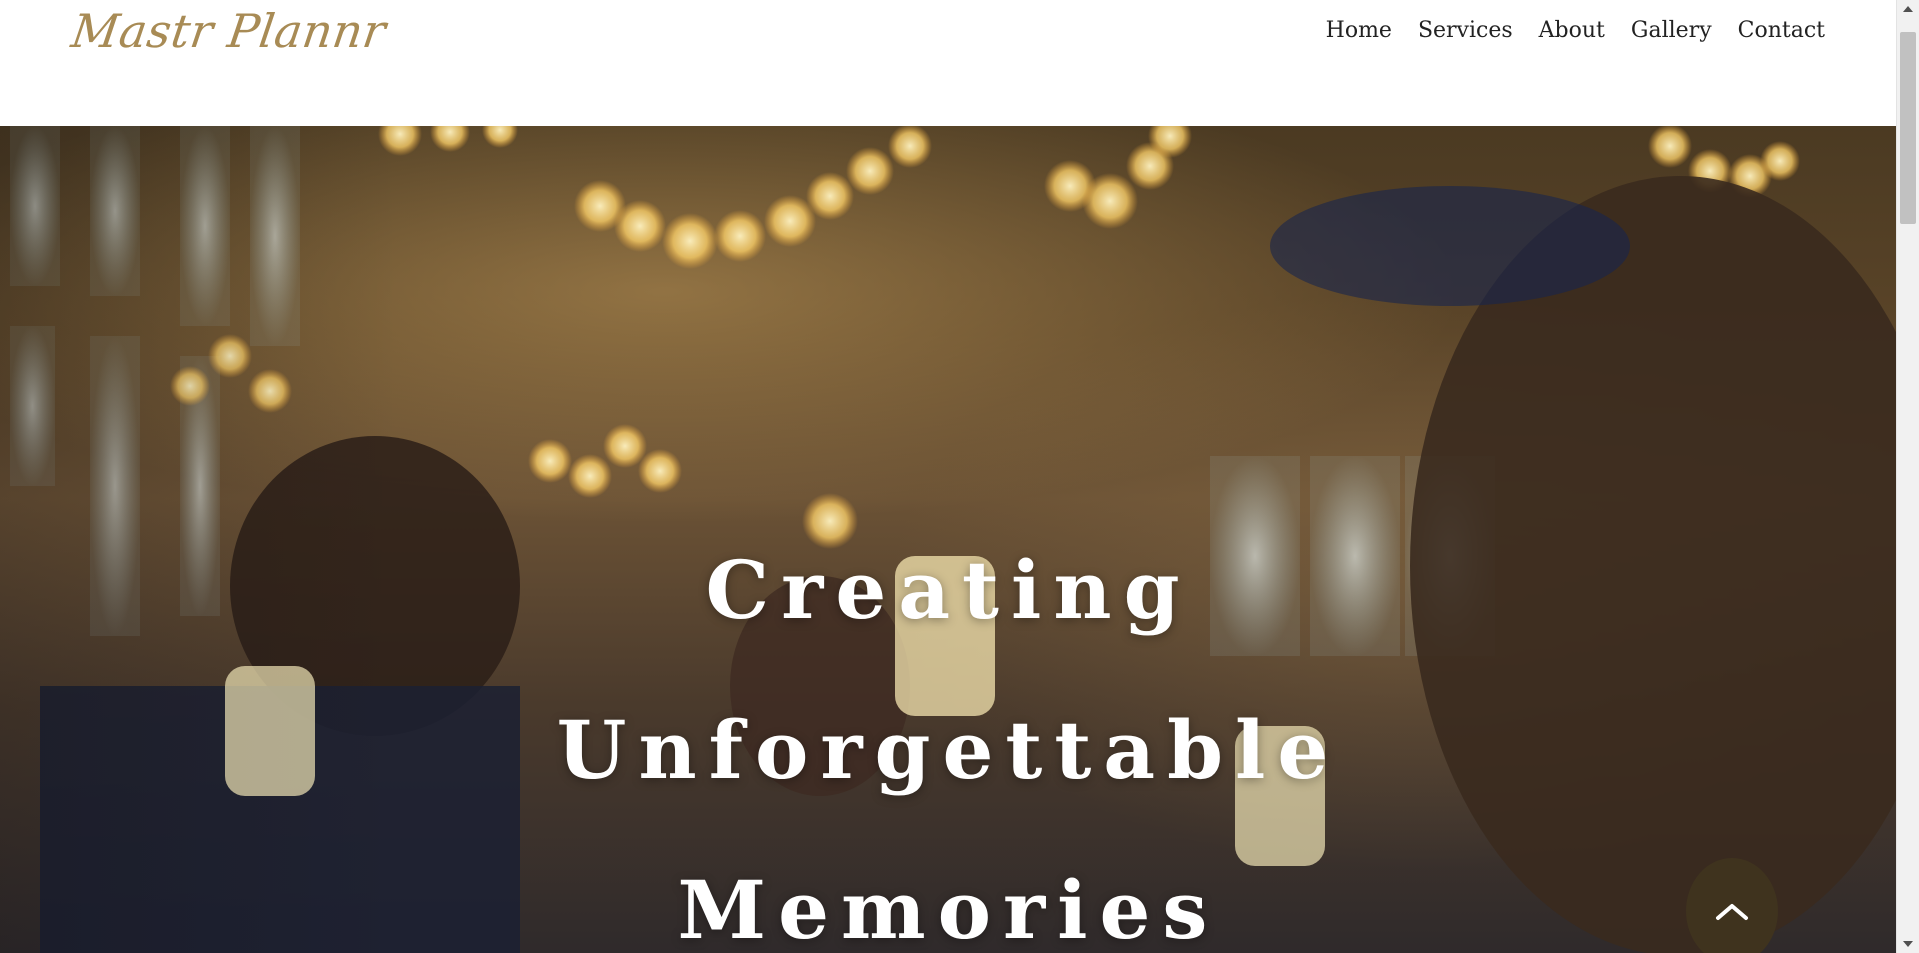 The image size is (1919, 953). Describe the element at coordinates (1671, 30) in the screenshot. I see `nav-link-gallery: Gallery` at that location.